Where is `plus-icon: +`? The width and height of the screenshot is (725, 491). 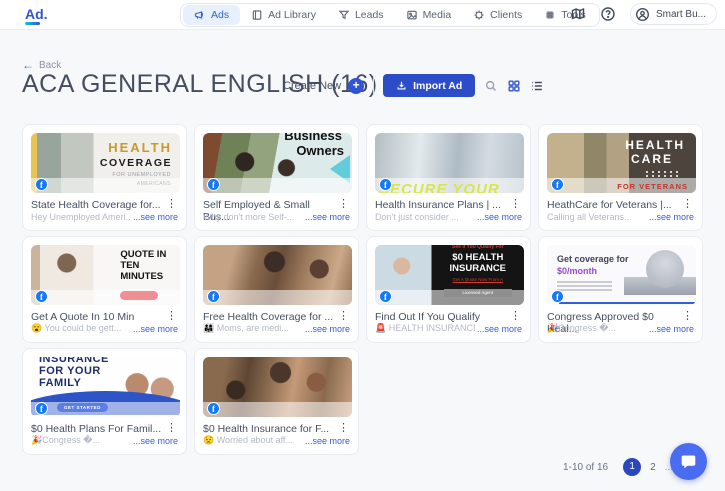 plus-icon: + is located at coordinates (356, 85).